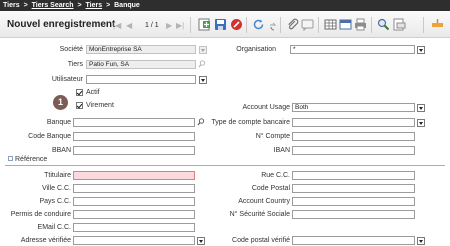  Describe the element at coordinates (201, 241) in the screenshot. I see `adresse-verifiee-dropdown-icon` at that location.